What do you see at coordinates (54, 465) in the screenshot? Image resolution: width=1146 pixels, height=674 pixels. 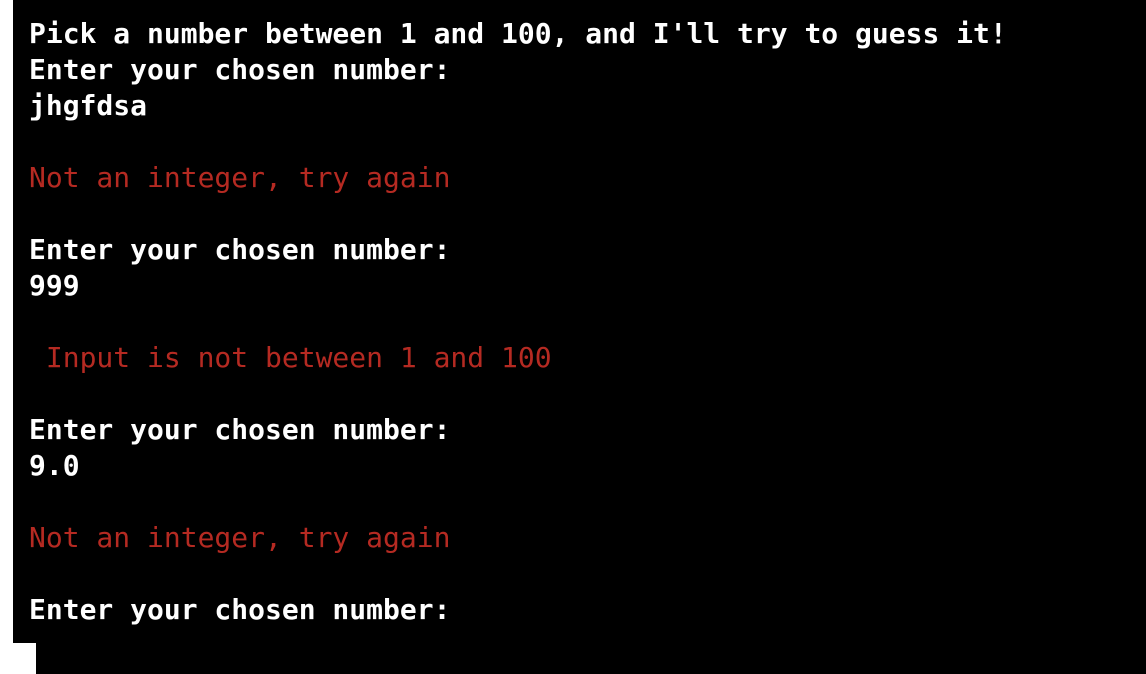 I see `console-line-user-input: 9.0` at bounding box center [54, 465].